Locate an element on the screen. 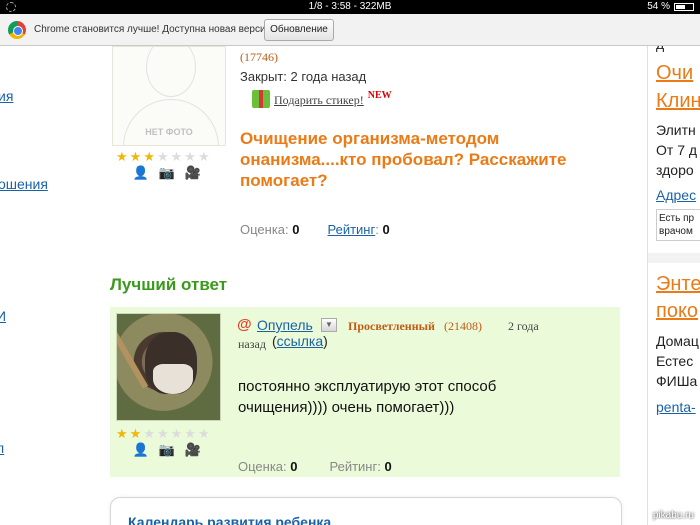 The image size is (700, 525). ad1-note-box: Есть пр врачом is located at coordinates (678, 225).